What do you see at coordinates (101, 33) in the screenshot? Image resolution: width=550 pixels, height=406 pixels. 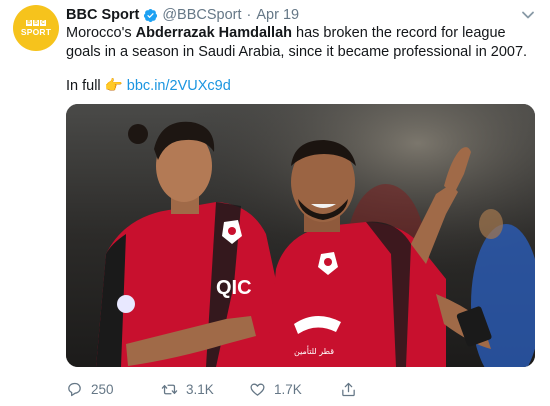 I see `tweet-text-before: Morocco's` at bounding box center [101, 33].